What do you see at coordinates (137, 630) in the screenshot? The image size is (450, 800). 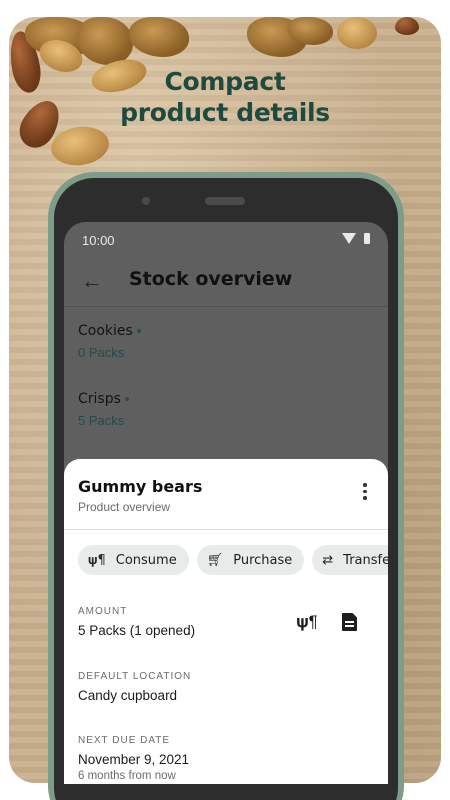 I see `amount-value: 5 Packs (1 opened)` at bounding box center [137, 630].